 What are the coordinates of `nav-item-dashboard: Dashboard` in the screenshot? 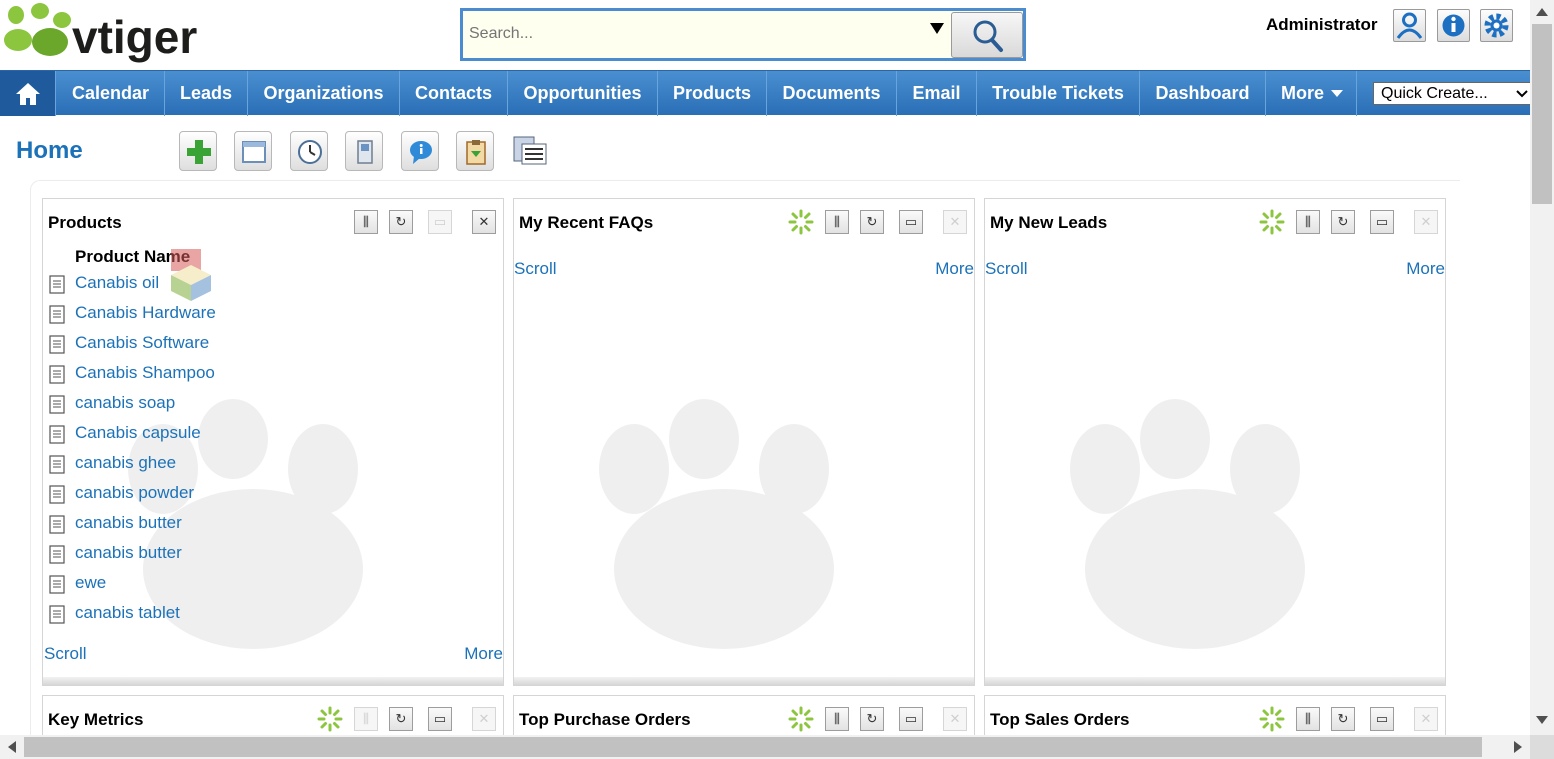 It's located at (1203, 93).